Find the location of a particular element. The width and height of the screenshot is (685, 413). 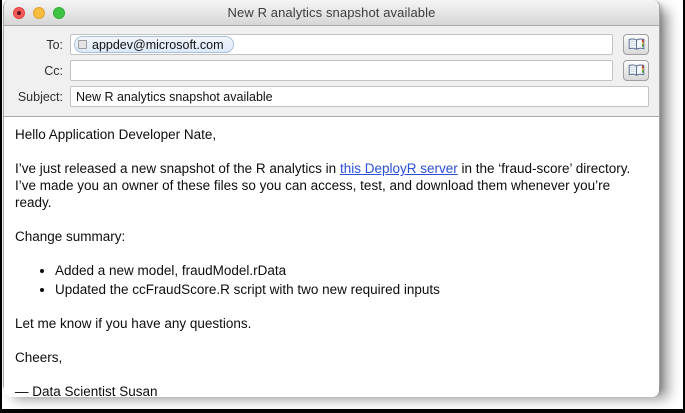

address-book-button-cc is located at coordinates (636, 70).